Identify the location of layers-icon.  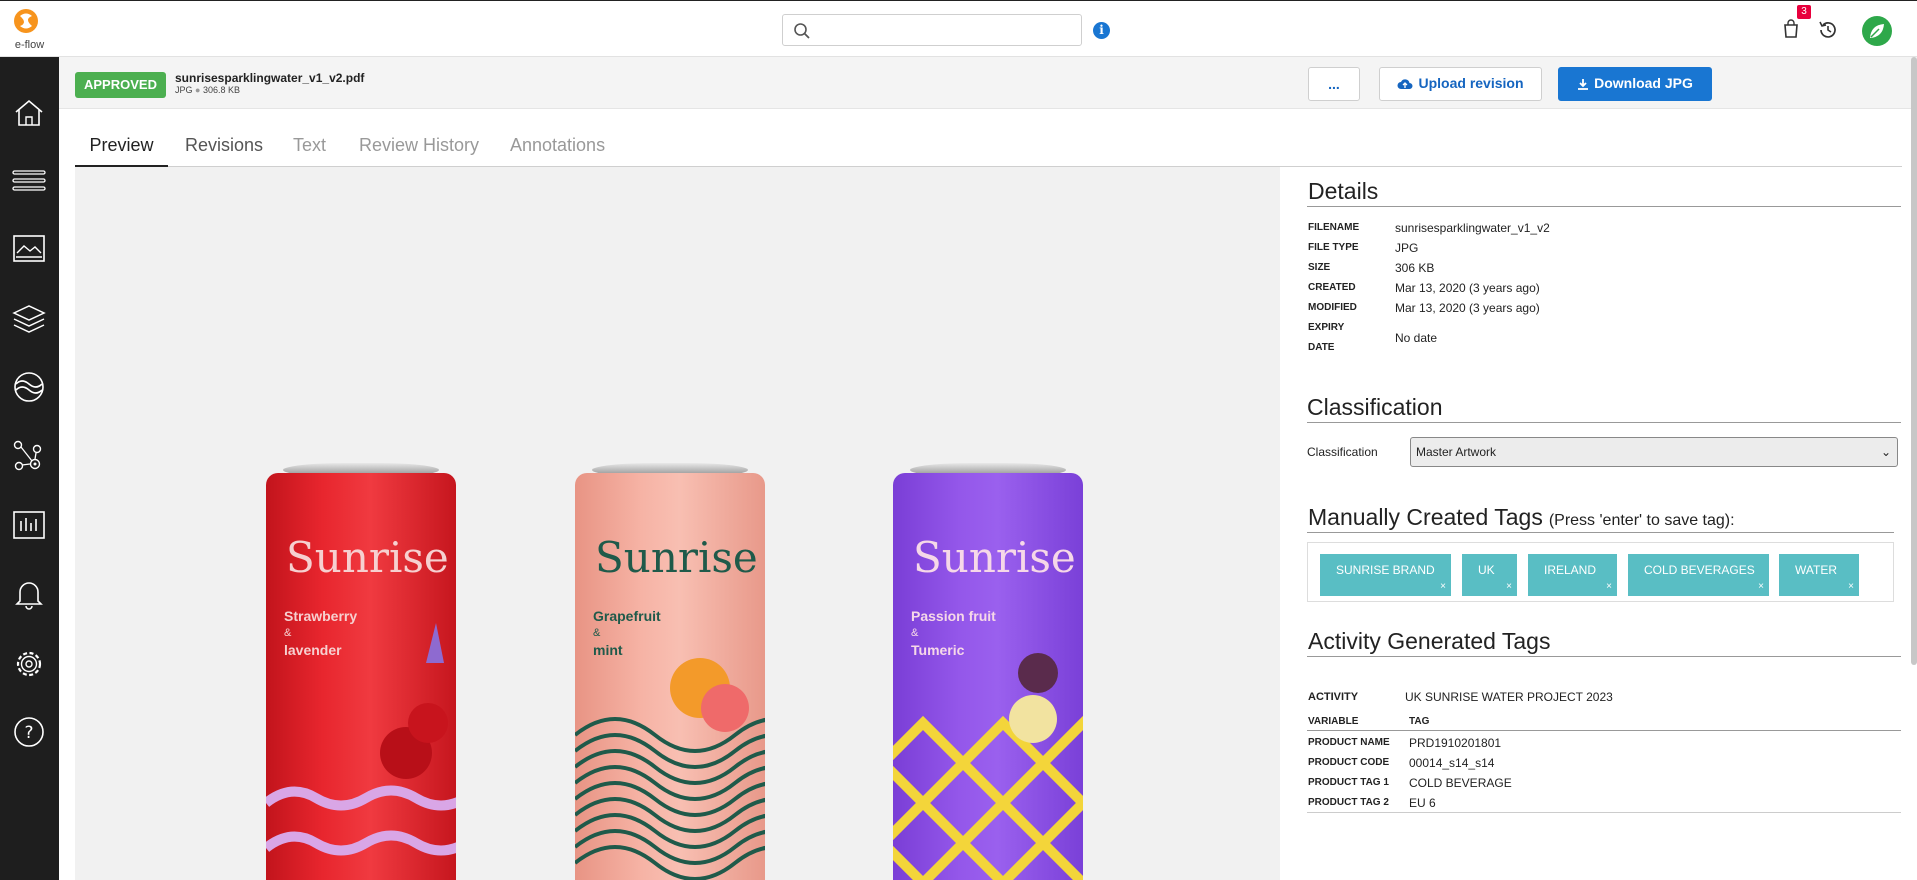
(29, 319).